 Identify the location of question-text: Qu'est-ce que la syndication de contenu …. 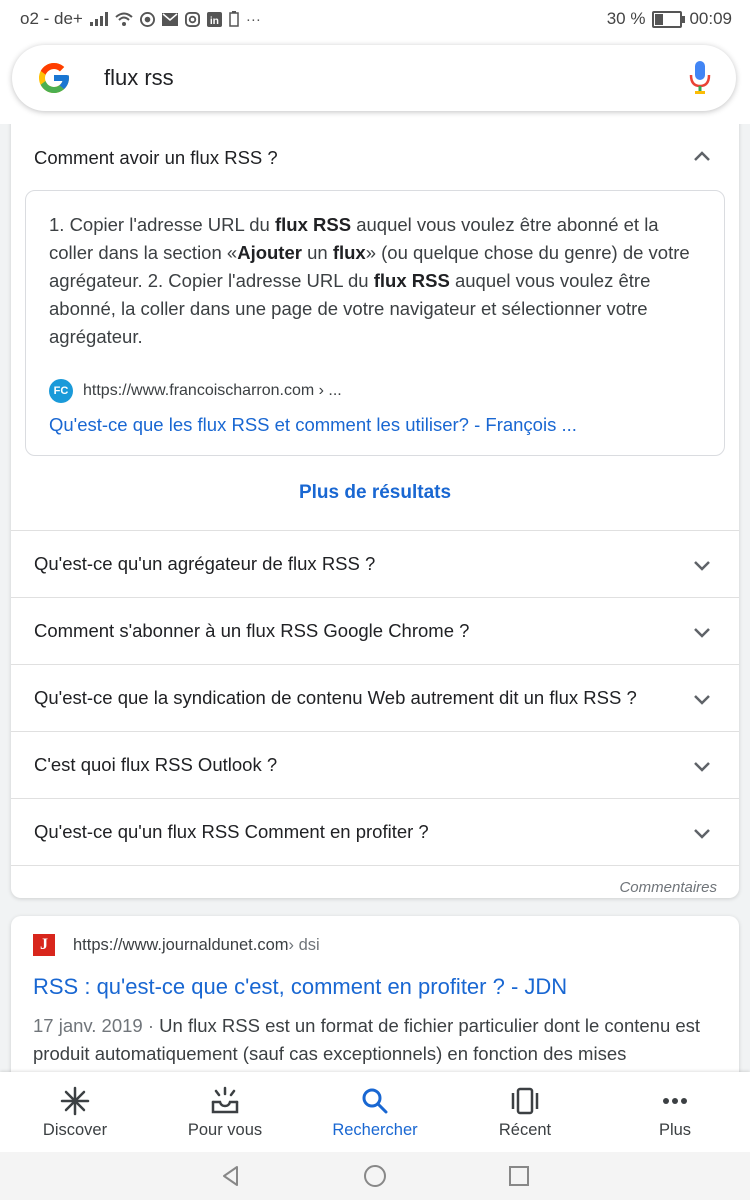
(335, 697).